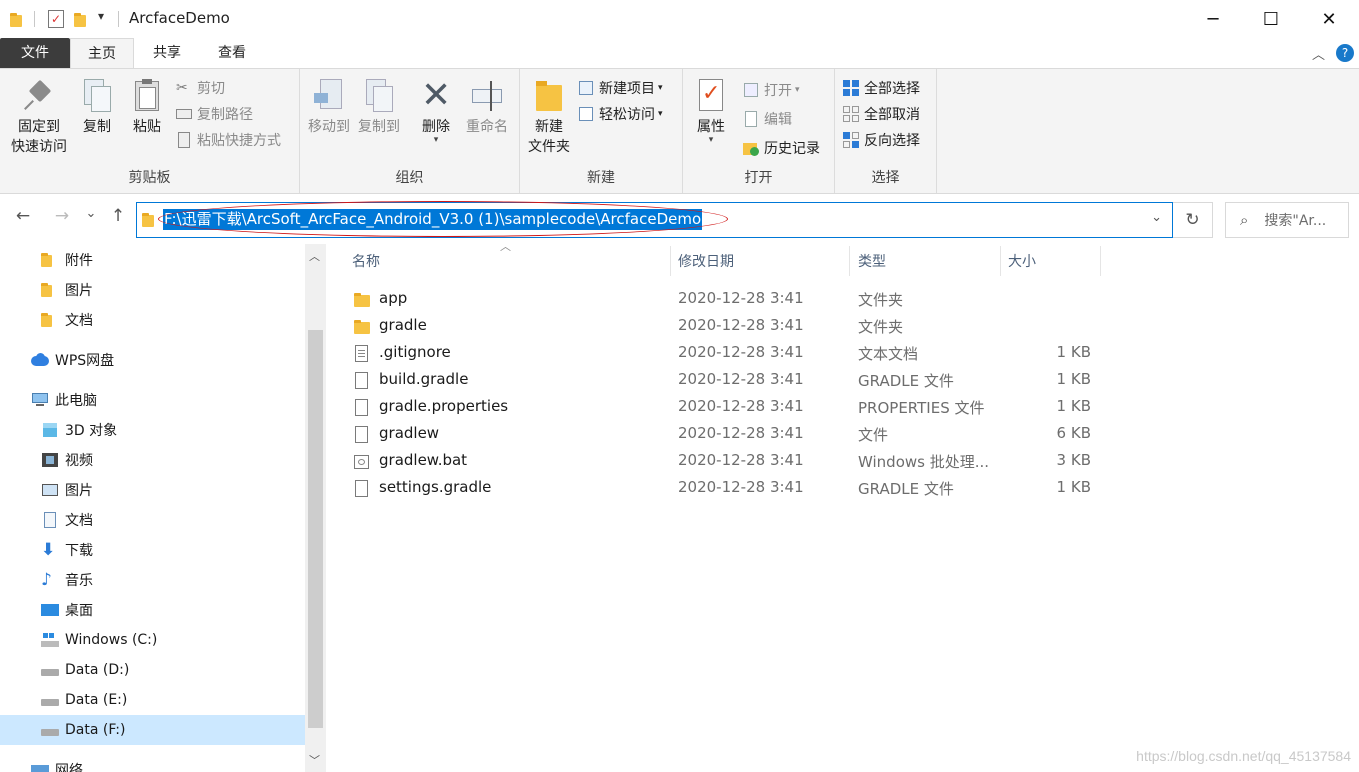  What do you see at coordinates (872, 262) in the screenshot?
I see `column-header-type: 类型` at bounding box center [872, 262].